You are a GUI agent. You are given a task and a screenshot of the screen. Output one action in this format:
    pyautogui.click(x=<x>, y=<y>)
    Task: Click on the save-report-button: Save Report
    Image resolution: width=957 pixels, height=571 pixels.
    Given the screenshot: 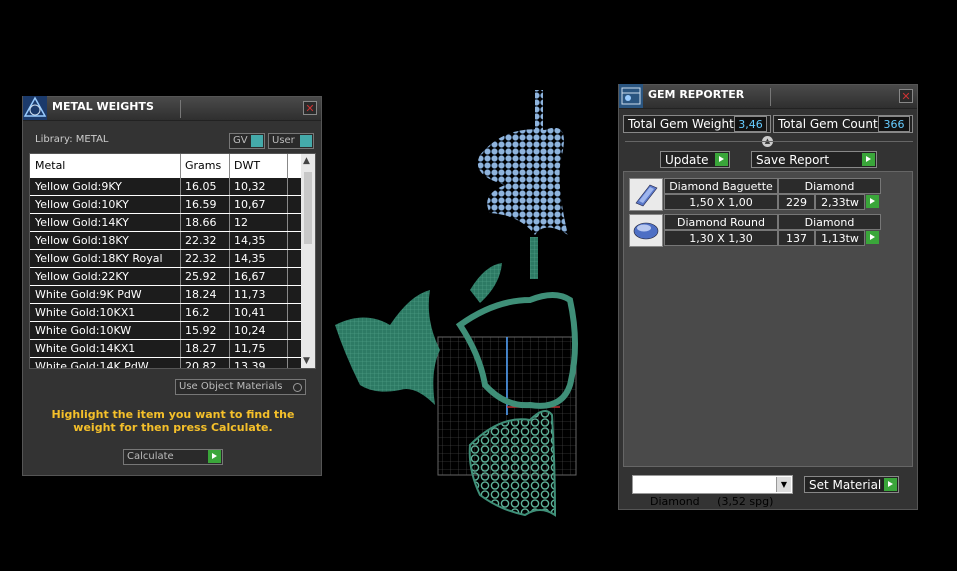 What is the action you would take?
    pyautogui.click(x=814, y=159)
    